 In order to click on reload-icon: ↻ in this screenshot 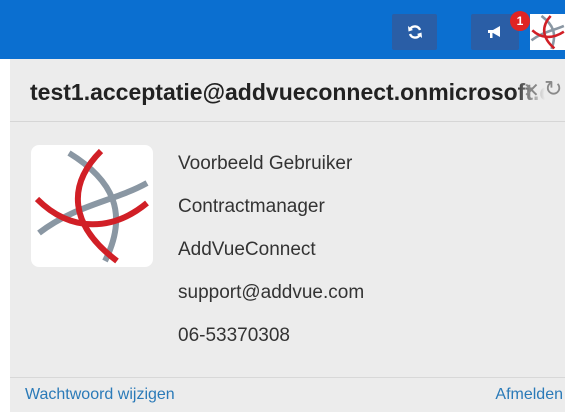, I will do `click(553, 89)`.